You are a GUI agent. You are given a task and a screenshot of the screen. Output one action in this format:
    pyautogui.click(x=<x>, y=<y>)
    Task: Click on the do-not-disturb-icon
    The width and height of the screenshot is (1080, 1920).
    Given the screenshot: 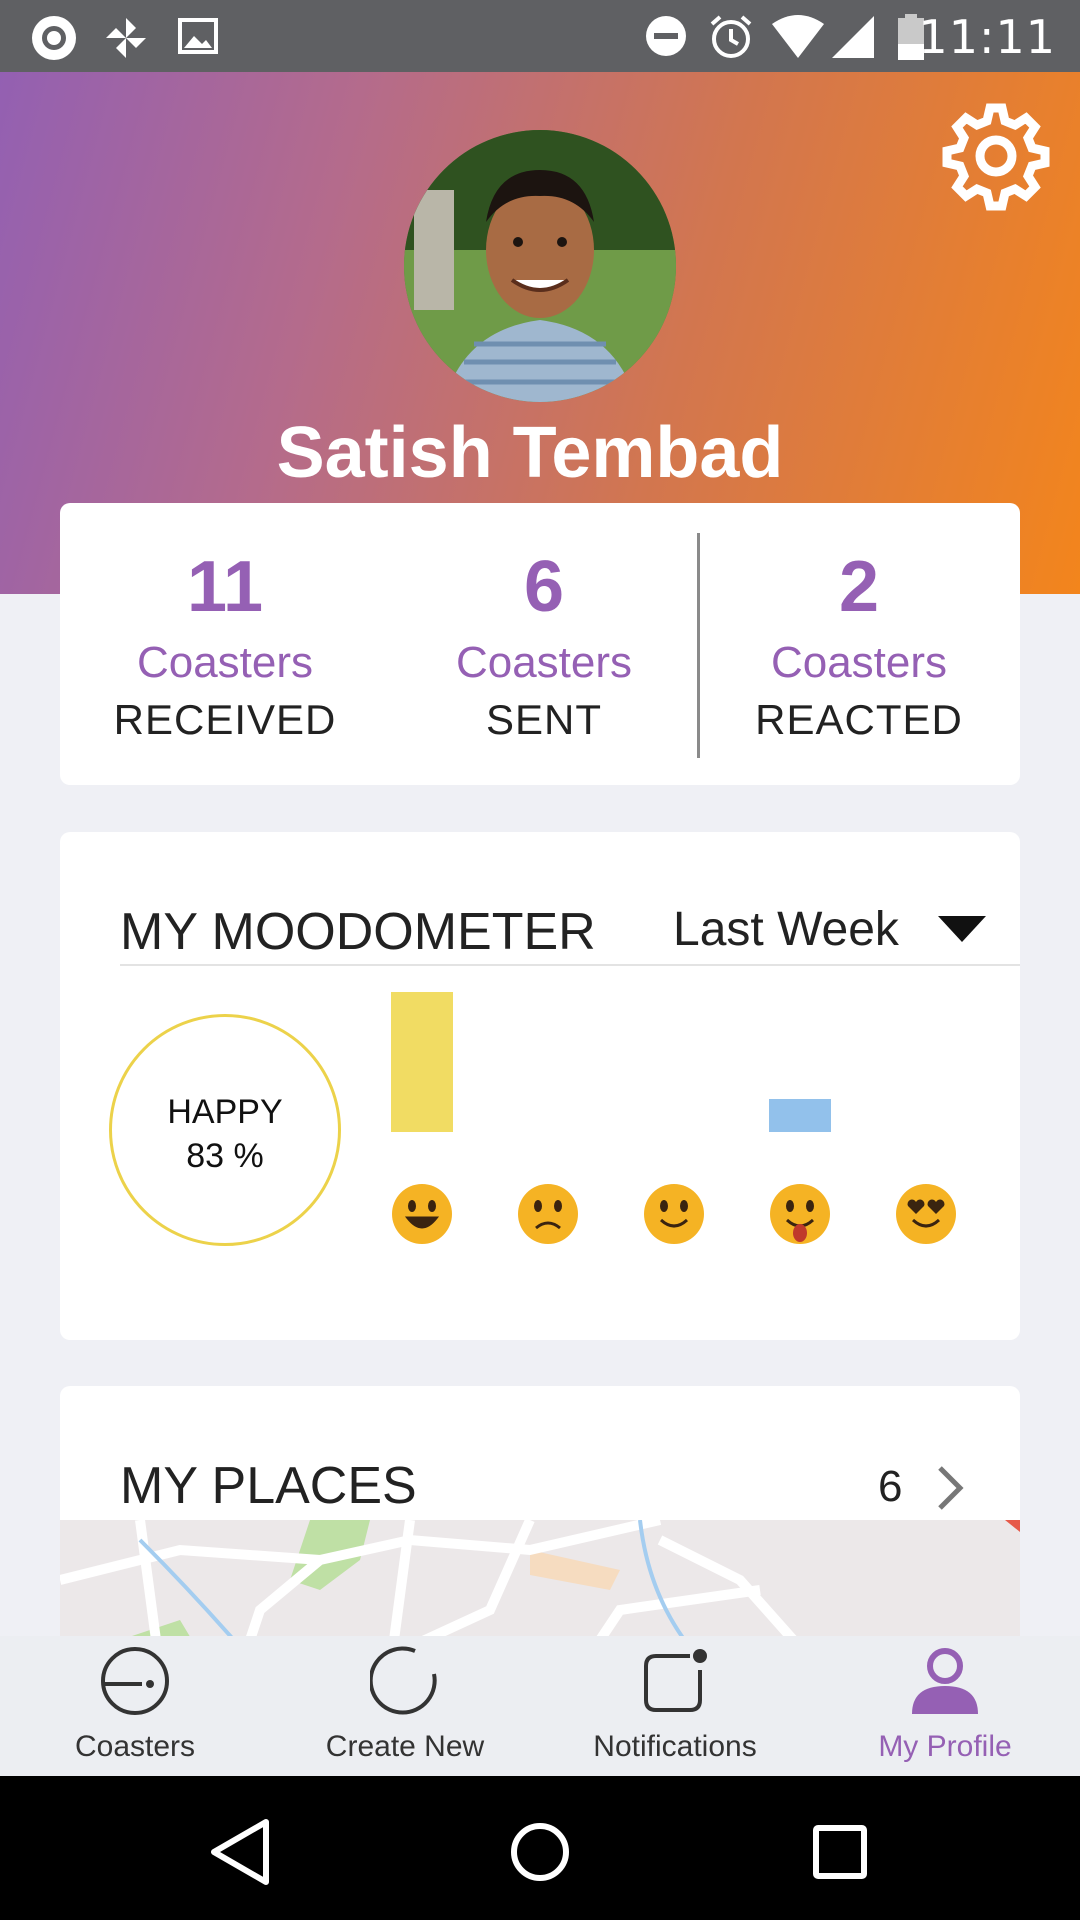 What is the action you would take?
    pyautogui.click(x=666, y=36)
    